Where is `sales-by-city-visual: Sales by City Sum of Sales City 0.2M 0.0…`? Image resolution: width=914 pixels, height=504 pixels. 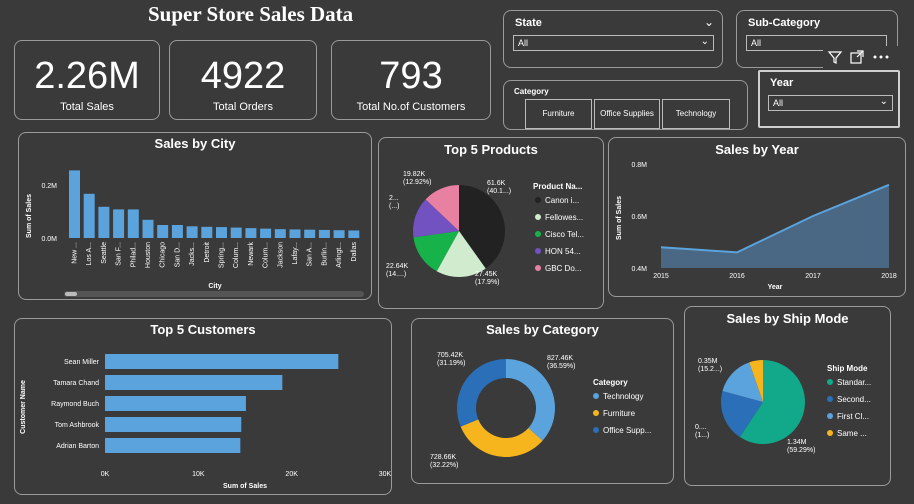
sales-by-city-visual: Sales by City Sum of Sales City 0.2M 0.0… is located at coordinates (195, 216).